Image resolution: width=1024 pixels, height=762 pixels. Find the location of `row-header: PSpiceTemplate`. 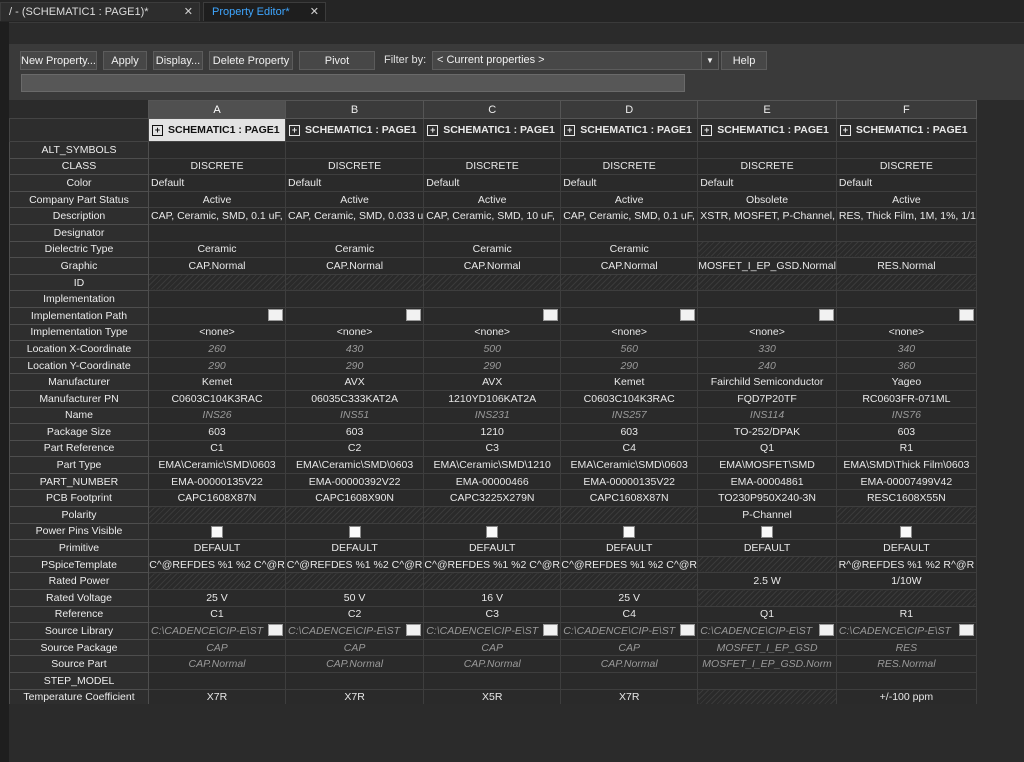

row-header: PSpiceTemplate is located at coordinates (79, 564).